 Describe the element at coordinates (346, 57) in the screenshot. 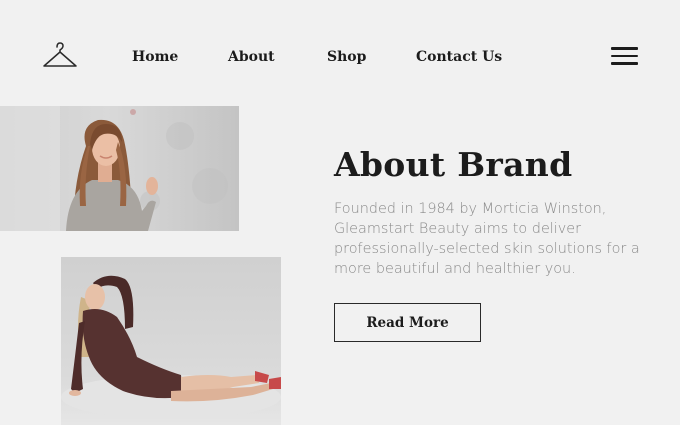

I see `nav-link-shop: Shop` at that location.